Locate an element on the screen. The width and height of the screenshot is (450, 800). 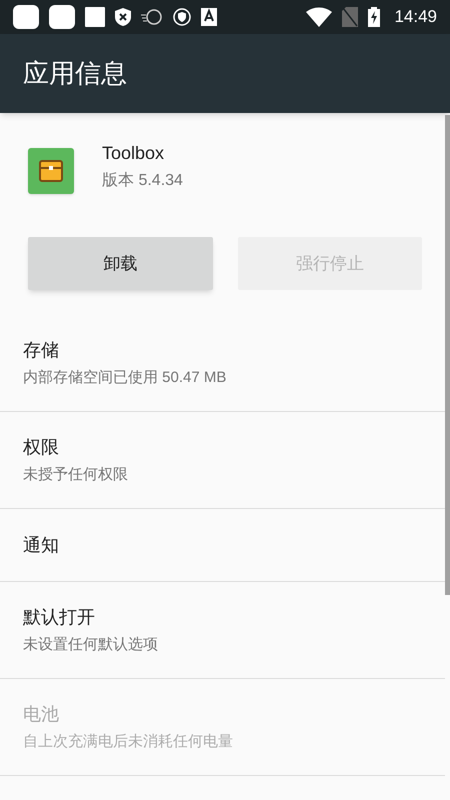
app-version: 版本 5.4.34 is located at coordinates (142, 180).